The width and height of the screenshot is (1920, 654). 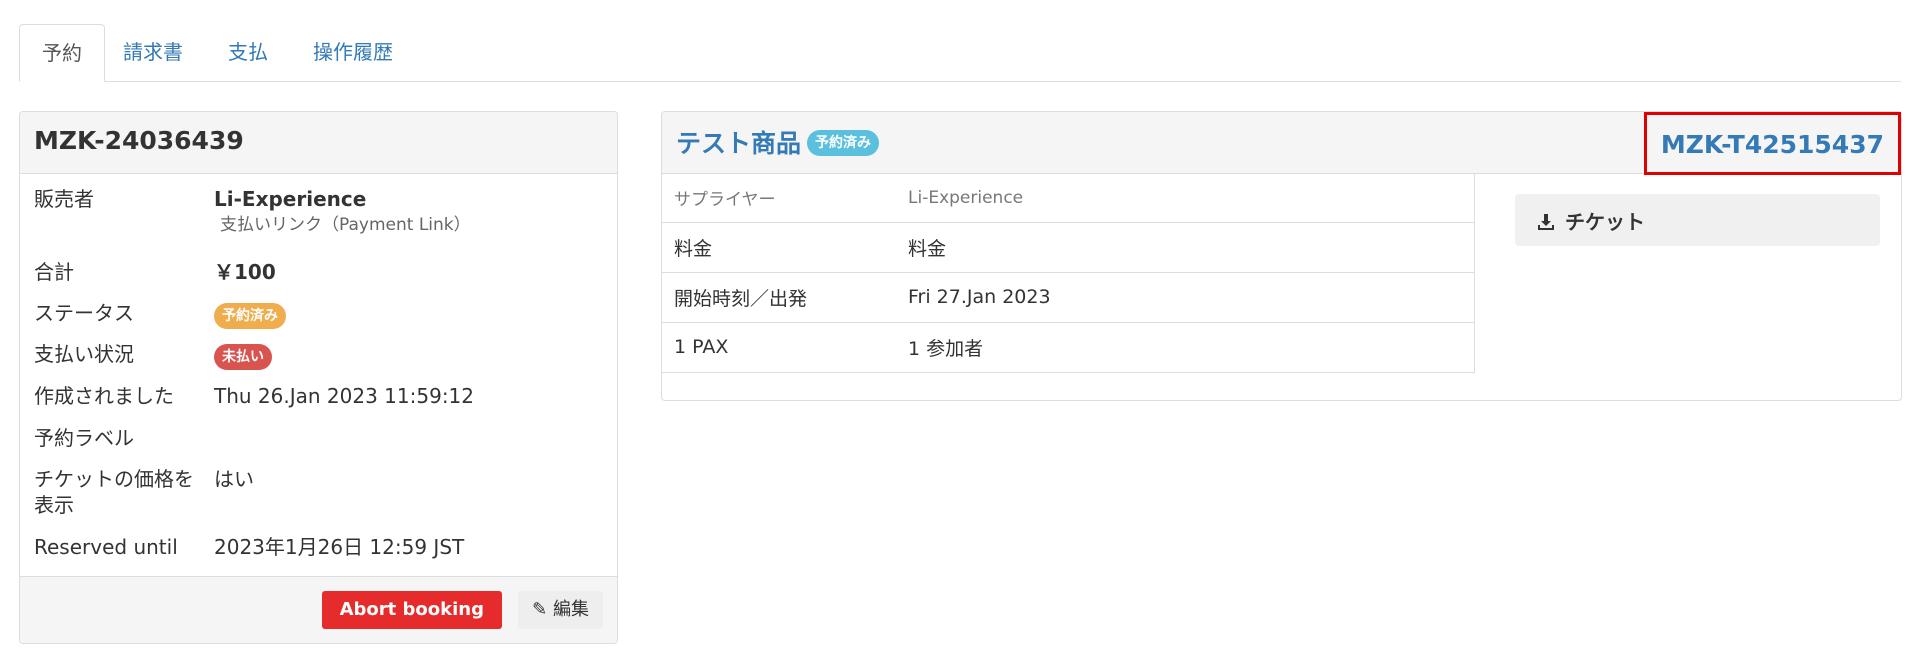 What do you see at coordinates (411, 610) in the screenshot?
I see `abort-booking-button: Abort booking` at bounding box center [411, 610].